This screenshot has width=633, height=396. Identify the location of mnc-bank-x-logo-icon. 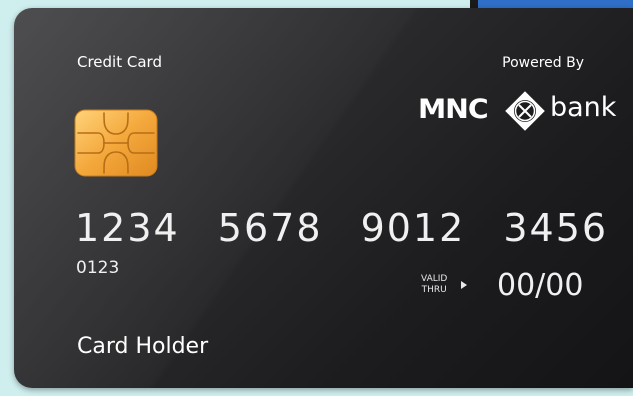
(525, 111).